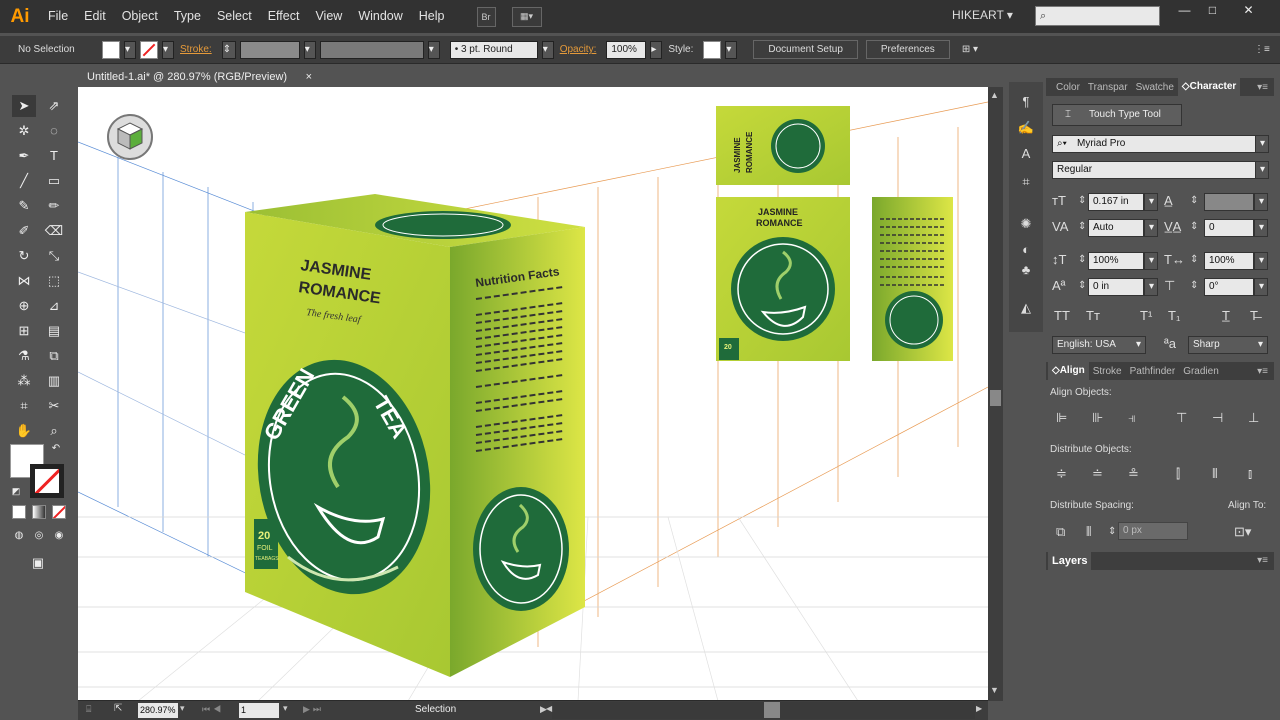  Describe the element at coordinates (54, 181) in the screenshot. I see `rectangle-tool-icon: ▭` at that location.